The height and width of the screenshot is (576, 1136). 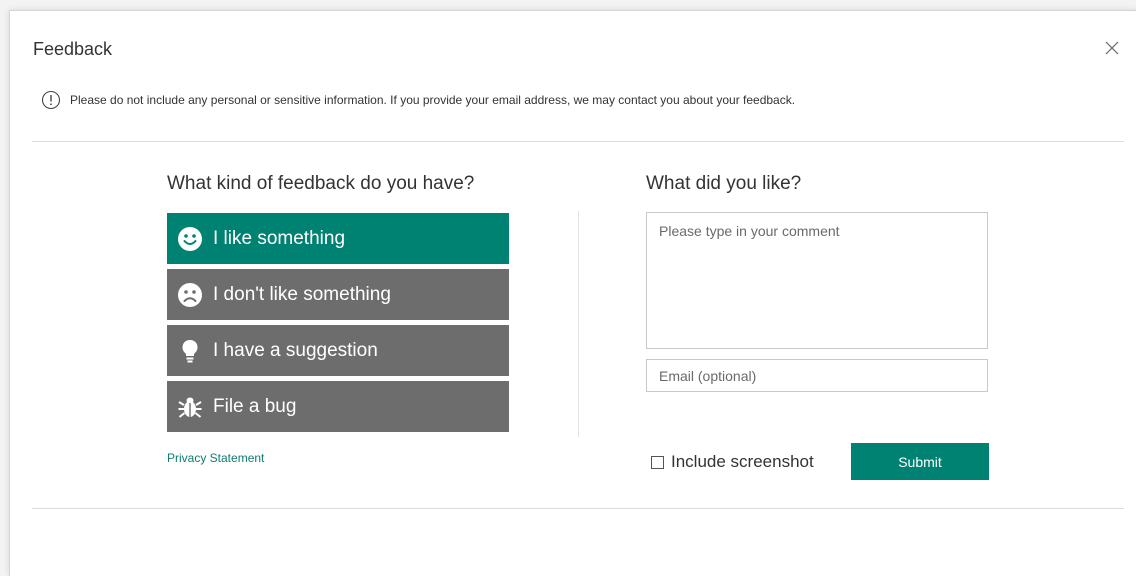 What do you see at coordinates (578, 508) in the screenshot?
I see `bottom-divider` at bounding box center [578, 508].